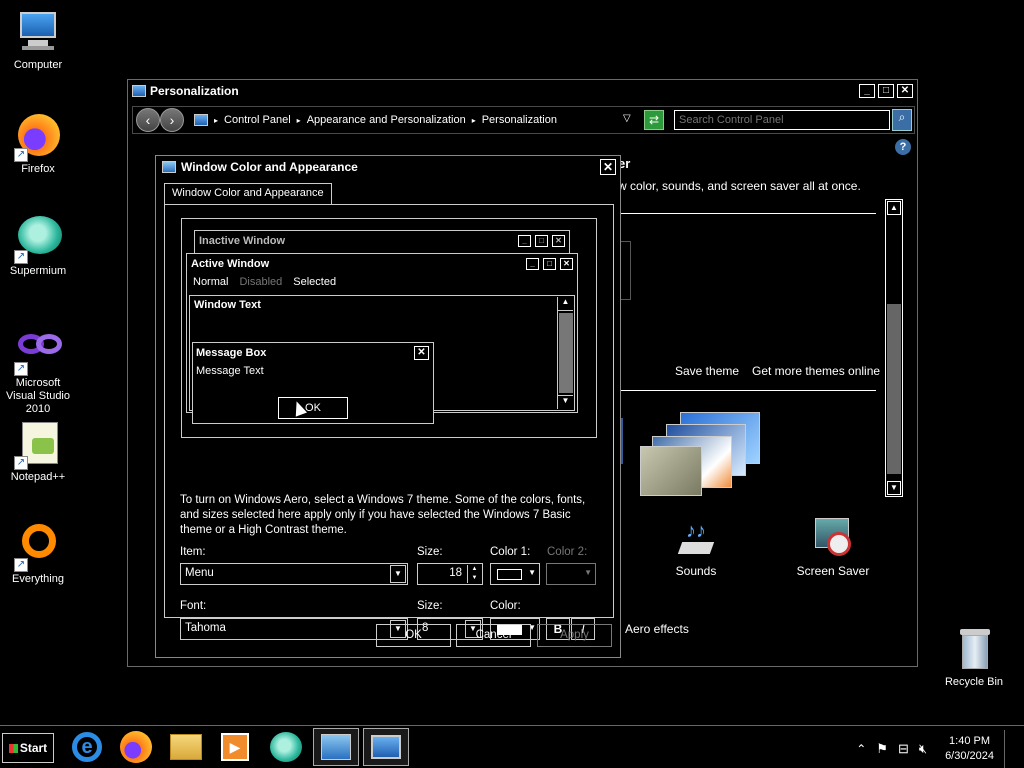 The width and height of the screenshot is (1024, 768). Describe the element at coordinates (923, 749) in the screenshot. I see `volume-muted-icon: 🔇︎` at that location.